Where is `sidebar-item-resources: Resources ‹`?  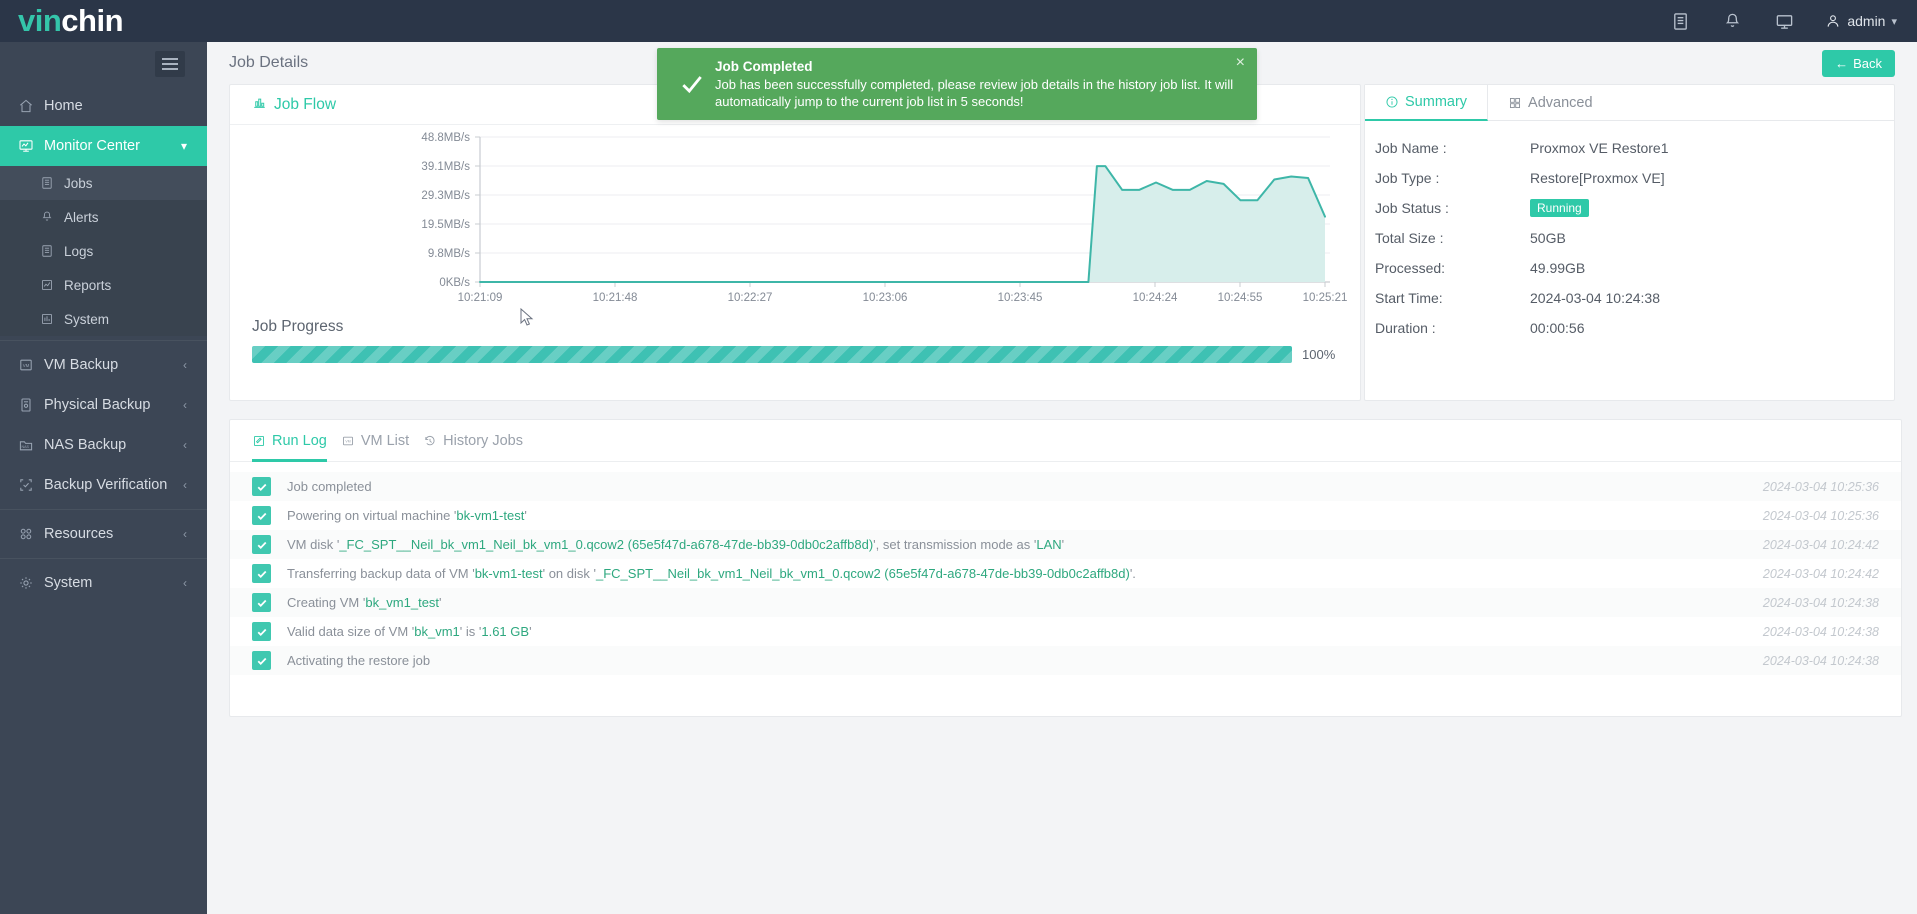
sidebar-item-resources: Resources ‹ is located at coordinates (103, 534).